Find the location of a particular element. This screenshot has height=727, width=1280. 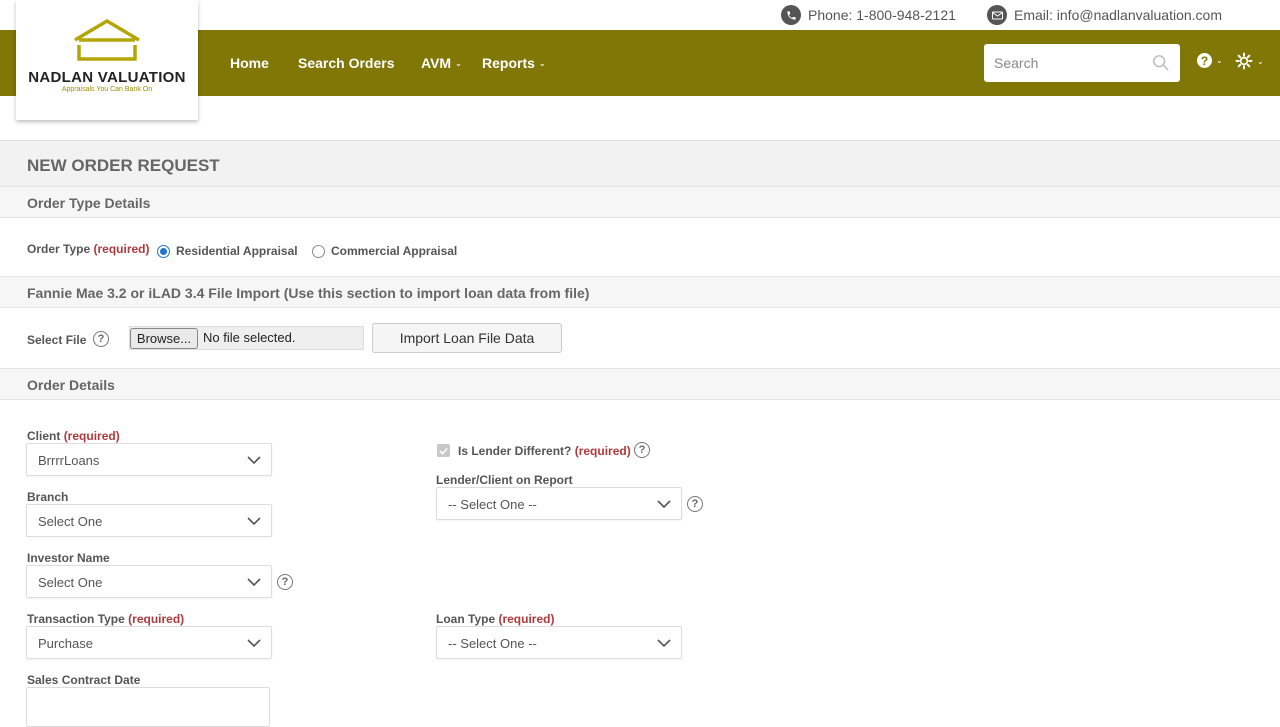

panel-header: NEW ORDER REQUEST is located at coordinates (640, 164).